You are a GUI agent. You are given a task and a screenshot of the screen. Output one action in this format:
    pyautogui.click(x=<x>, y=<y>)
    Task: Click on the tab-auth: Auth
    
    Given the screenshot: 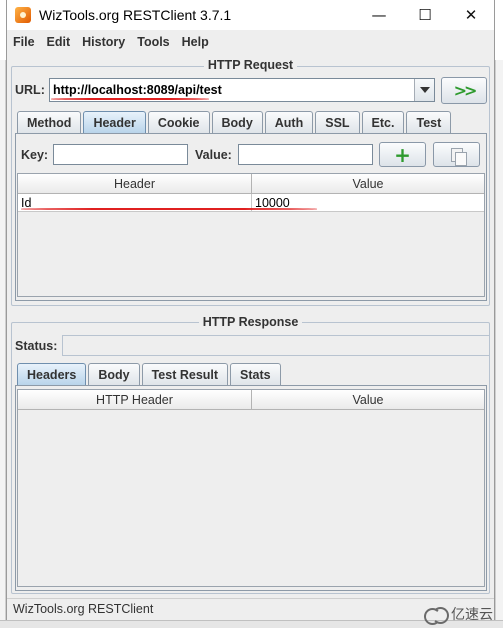 What is the action you would take?
    pyautogui.click(x=289, y=122)
    